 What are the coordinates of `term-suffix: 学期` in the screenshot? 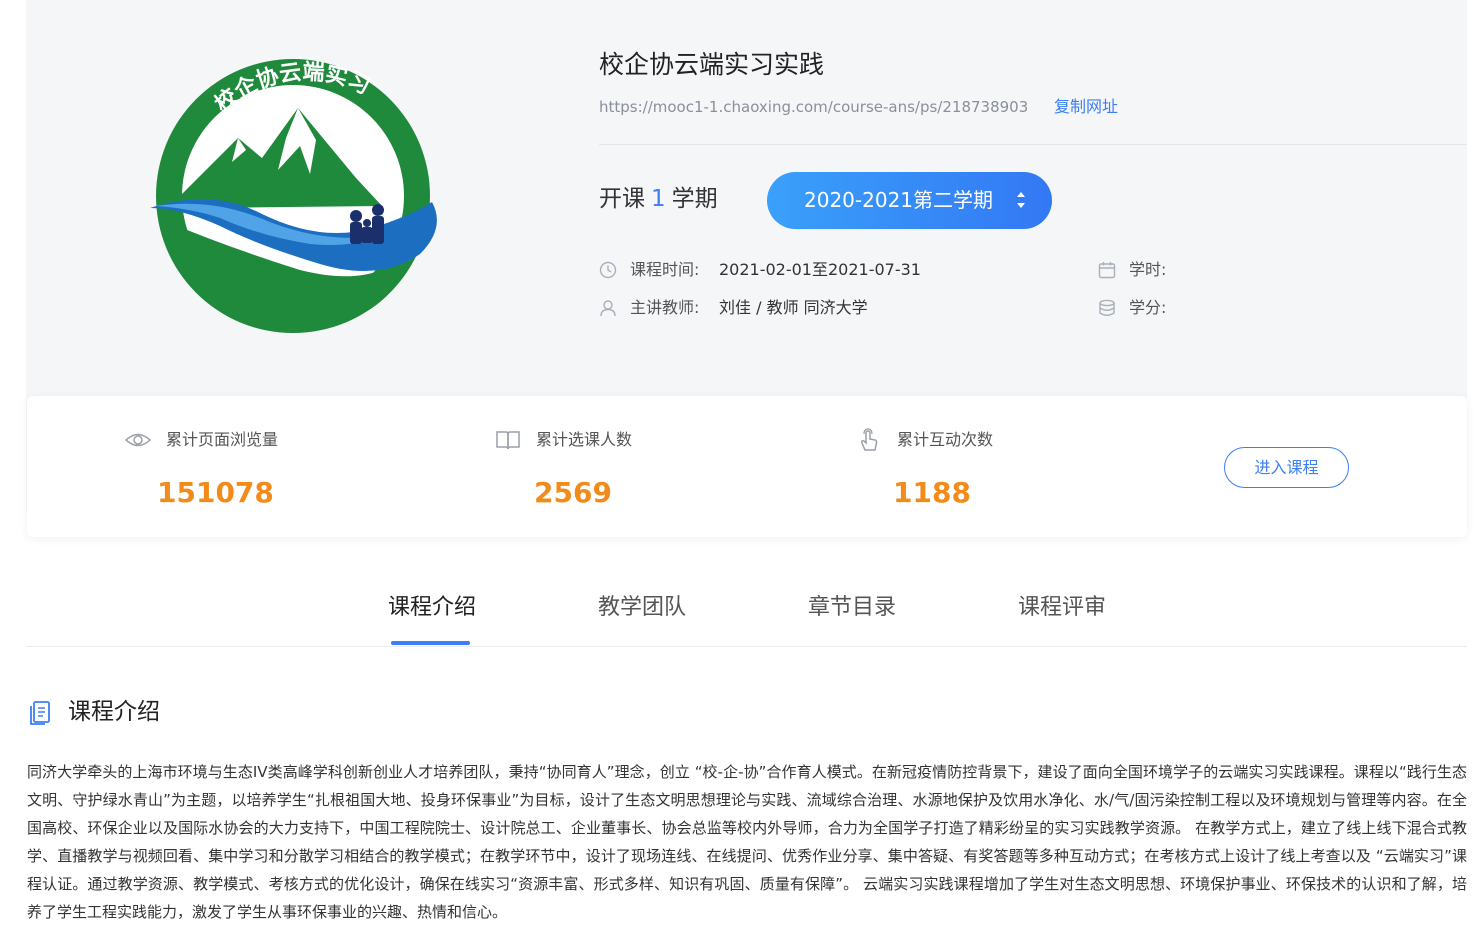 It's located at (694, 199).